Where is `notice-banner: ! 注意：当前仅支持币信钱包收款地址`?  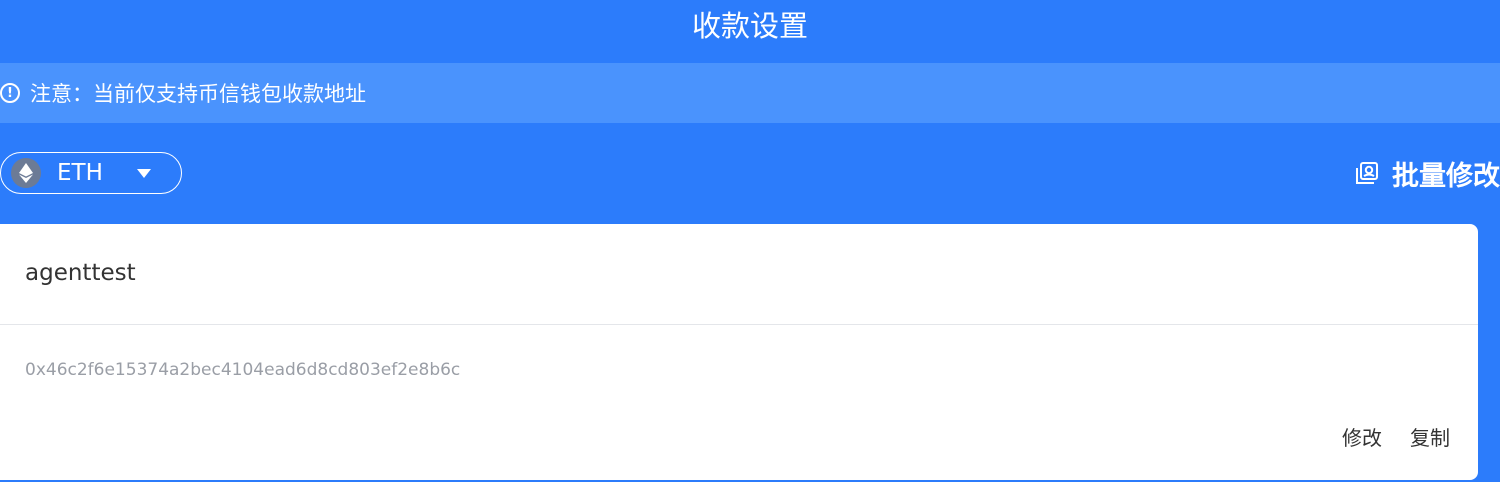 notice-banner: ! 注意：当前仅支持币信钱包收款地址 is located at coordinates (750, 93).